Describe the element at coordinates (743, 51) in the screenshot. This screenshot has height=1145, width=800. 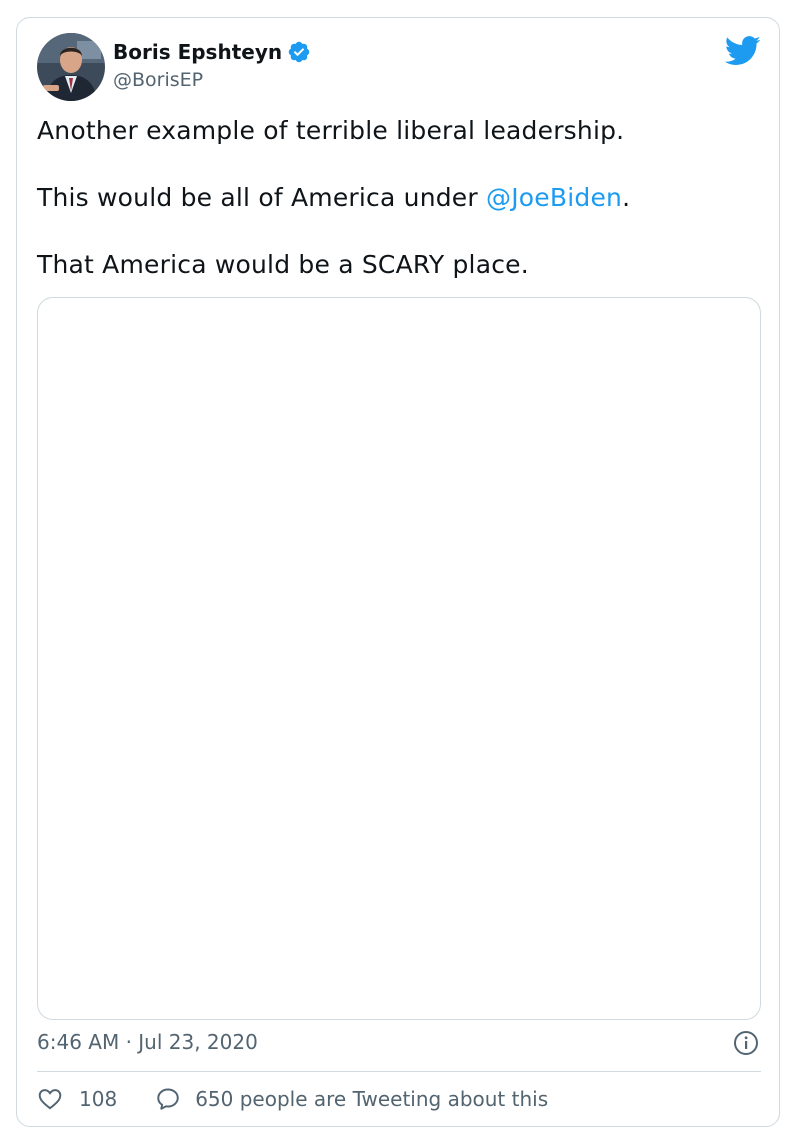
I see `twitter-bird-icon` at that location.